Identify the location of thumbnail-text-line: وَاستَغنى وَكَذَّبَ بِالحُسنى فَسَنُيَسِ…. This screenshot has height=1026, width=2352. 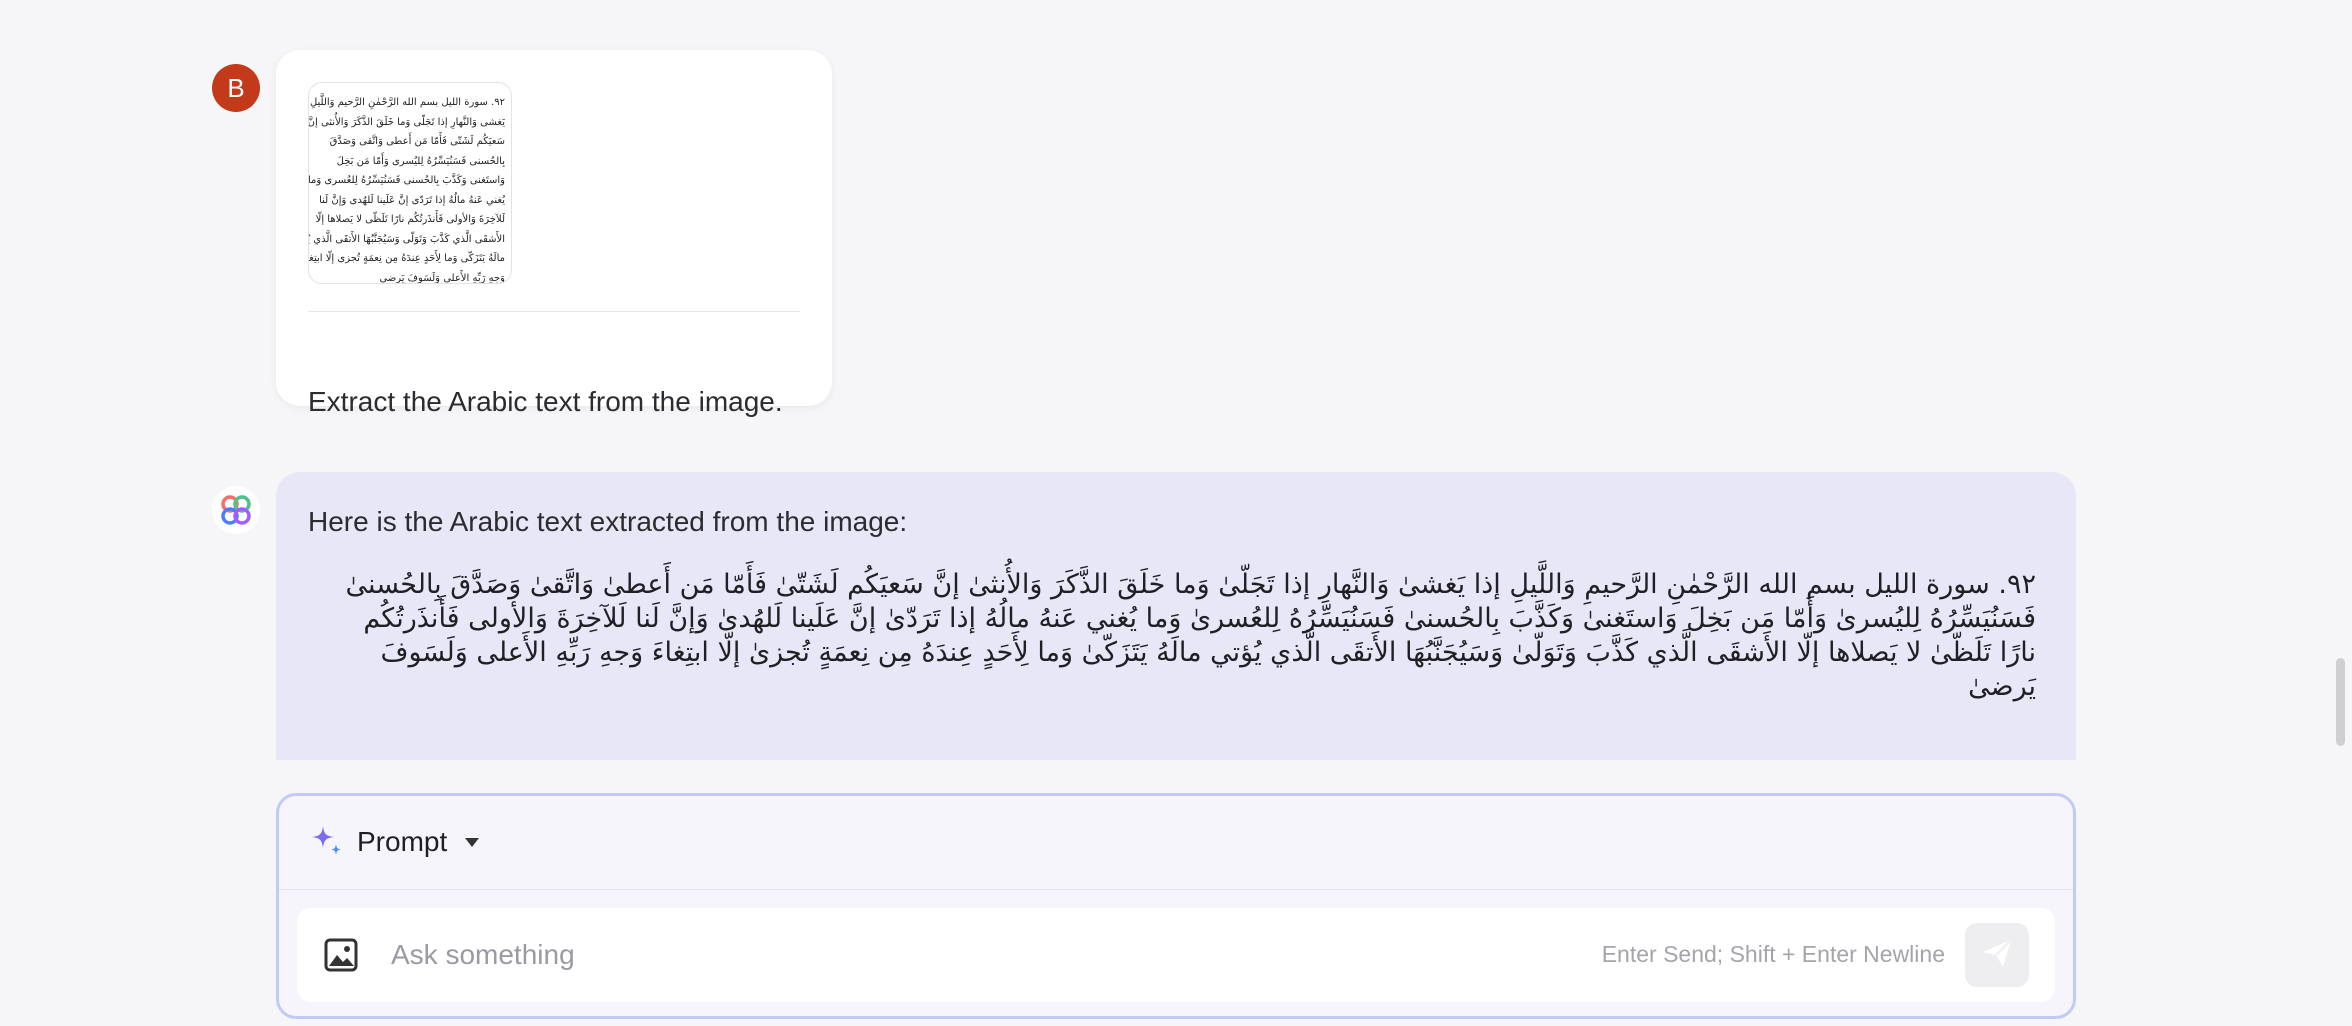
(406, 180).